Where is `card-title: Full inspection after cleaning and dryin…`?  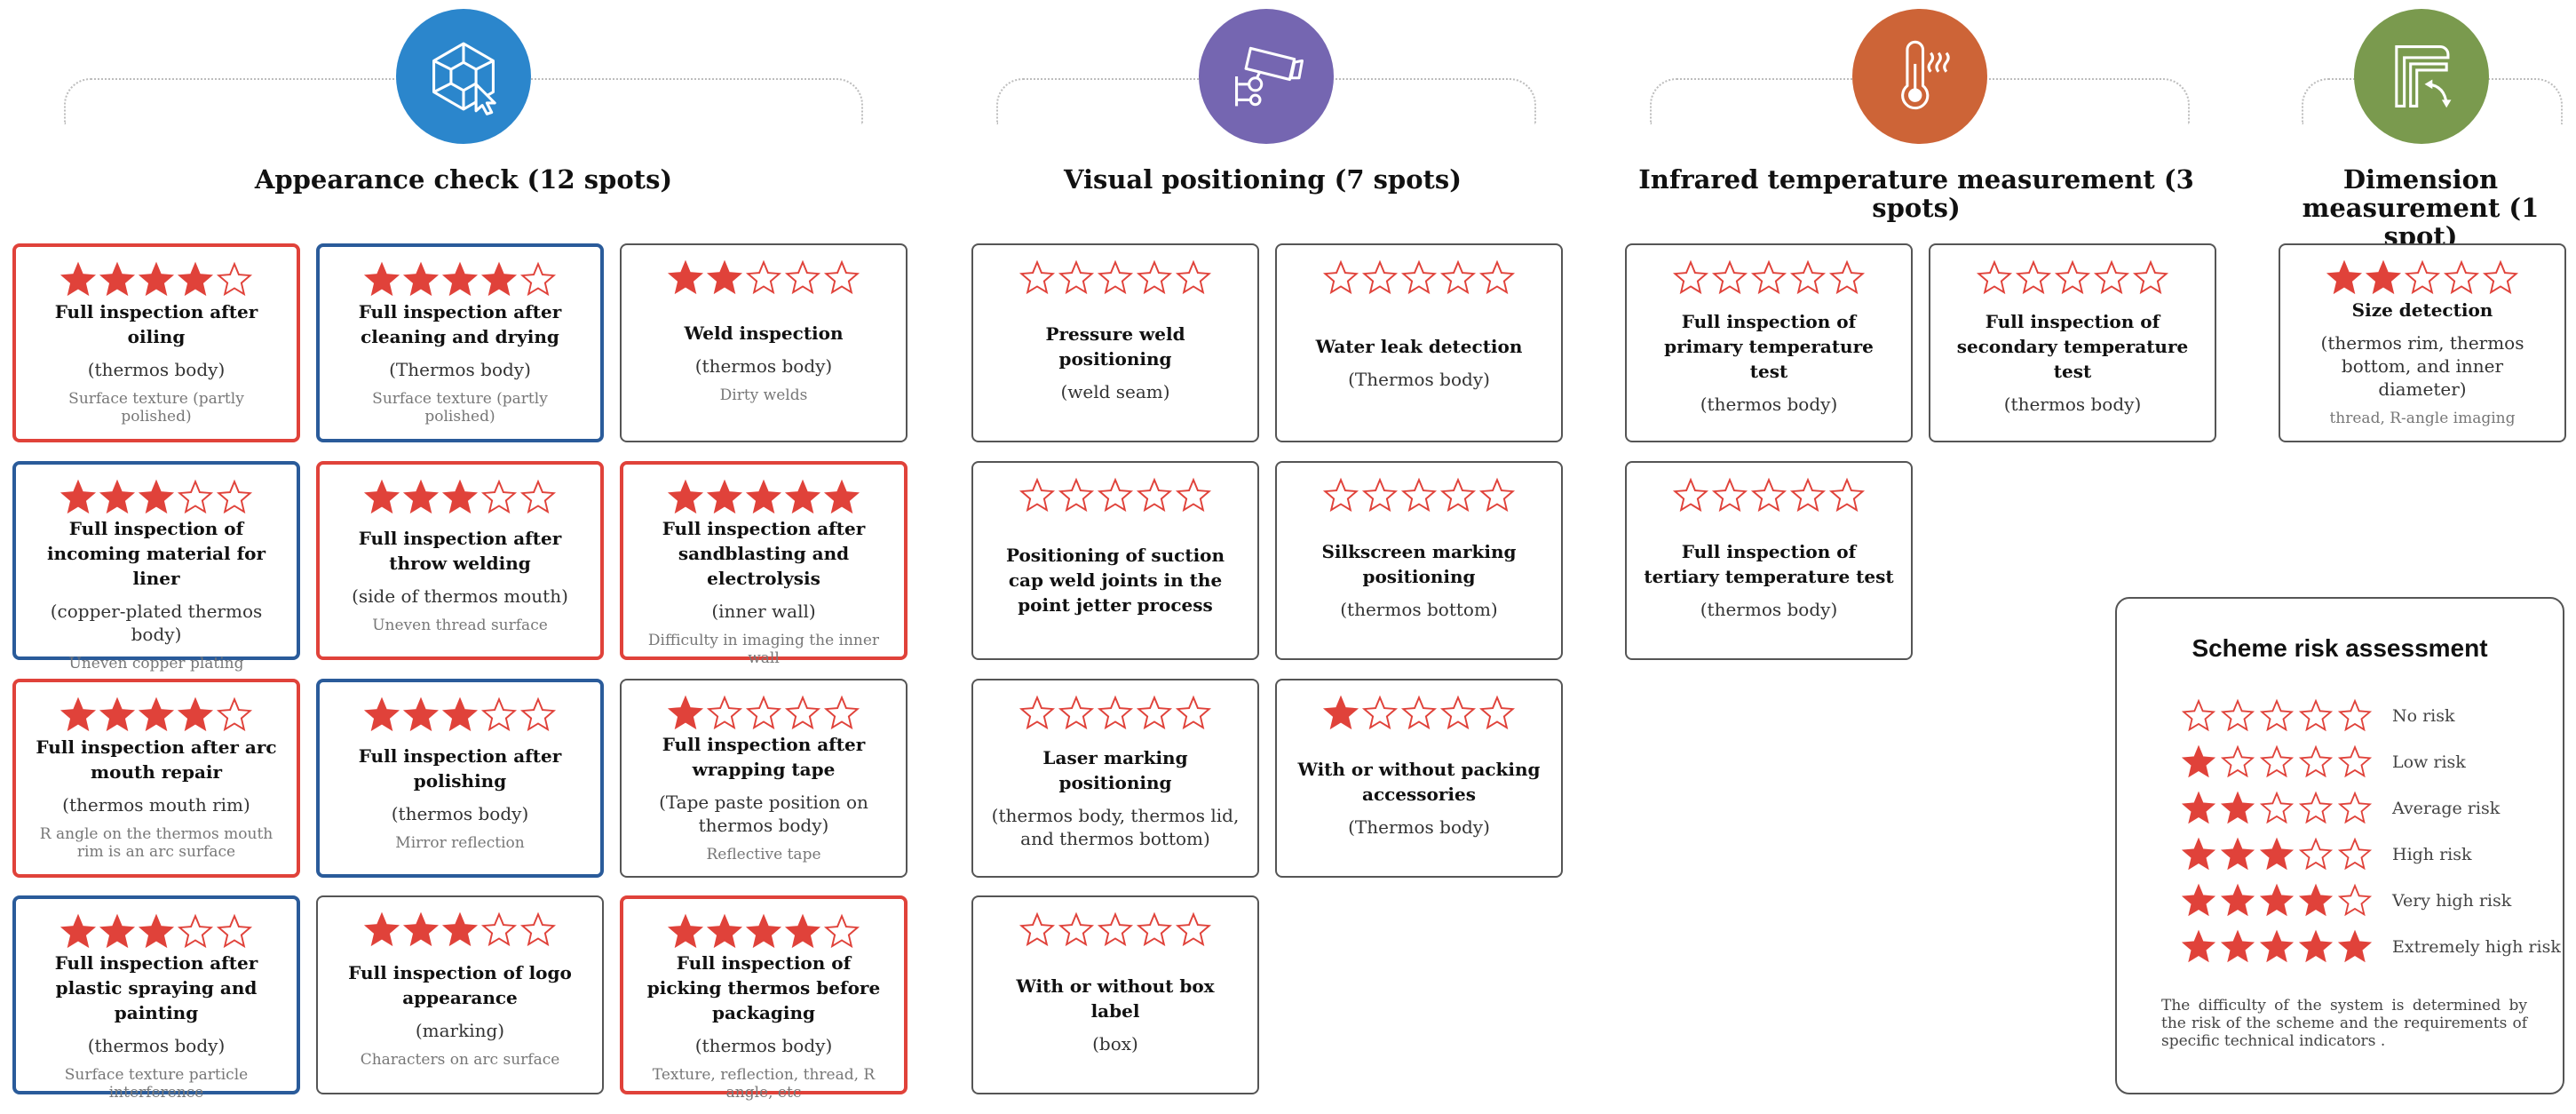
card-title: Full inspection after cleaning and dryin… is located at coordinates (460, 324).